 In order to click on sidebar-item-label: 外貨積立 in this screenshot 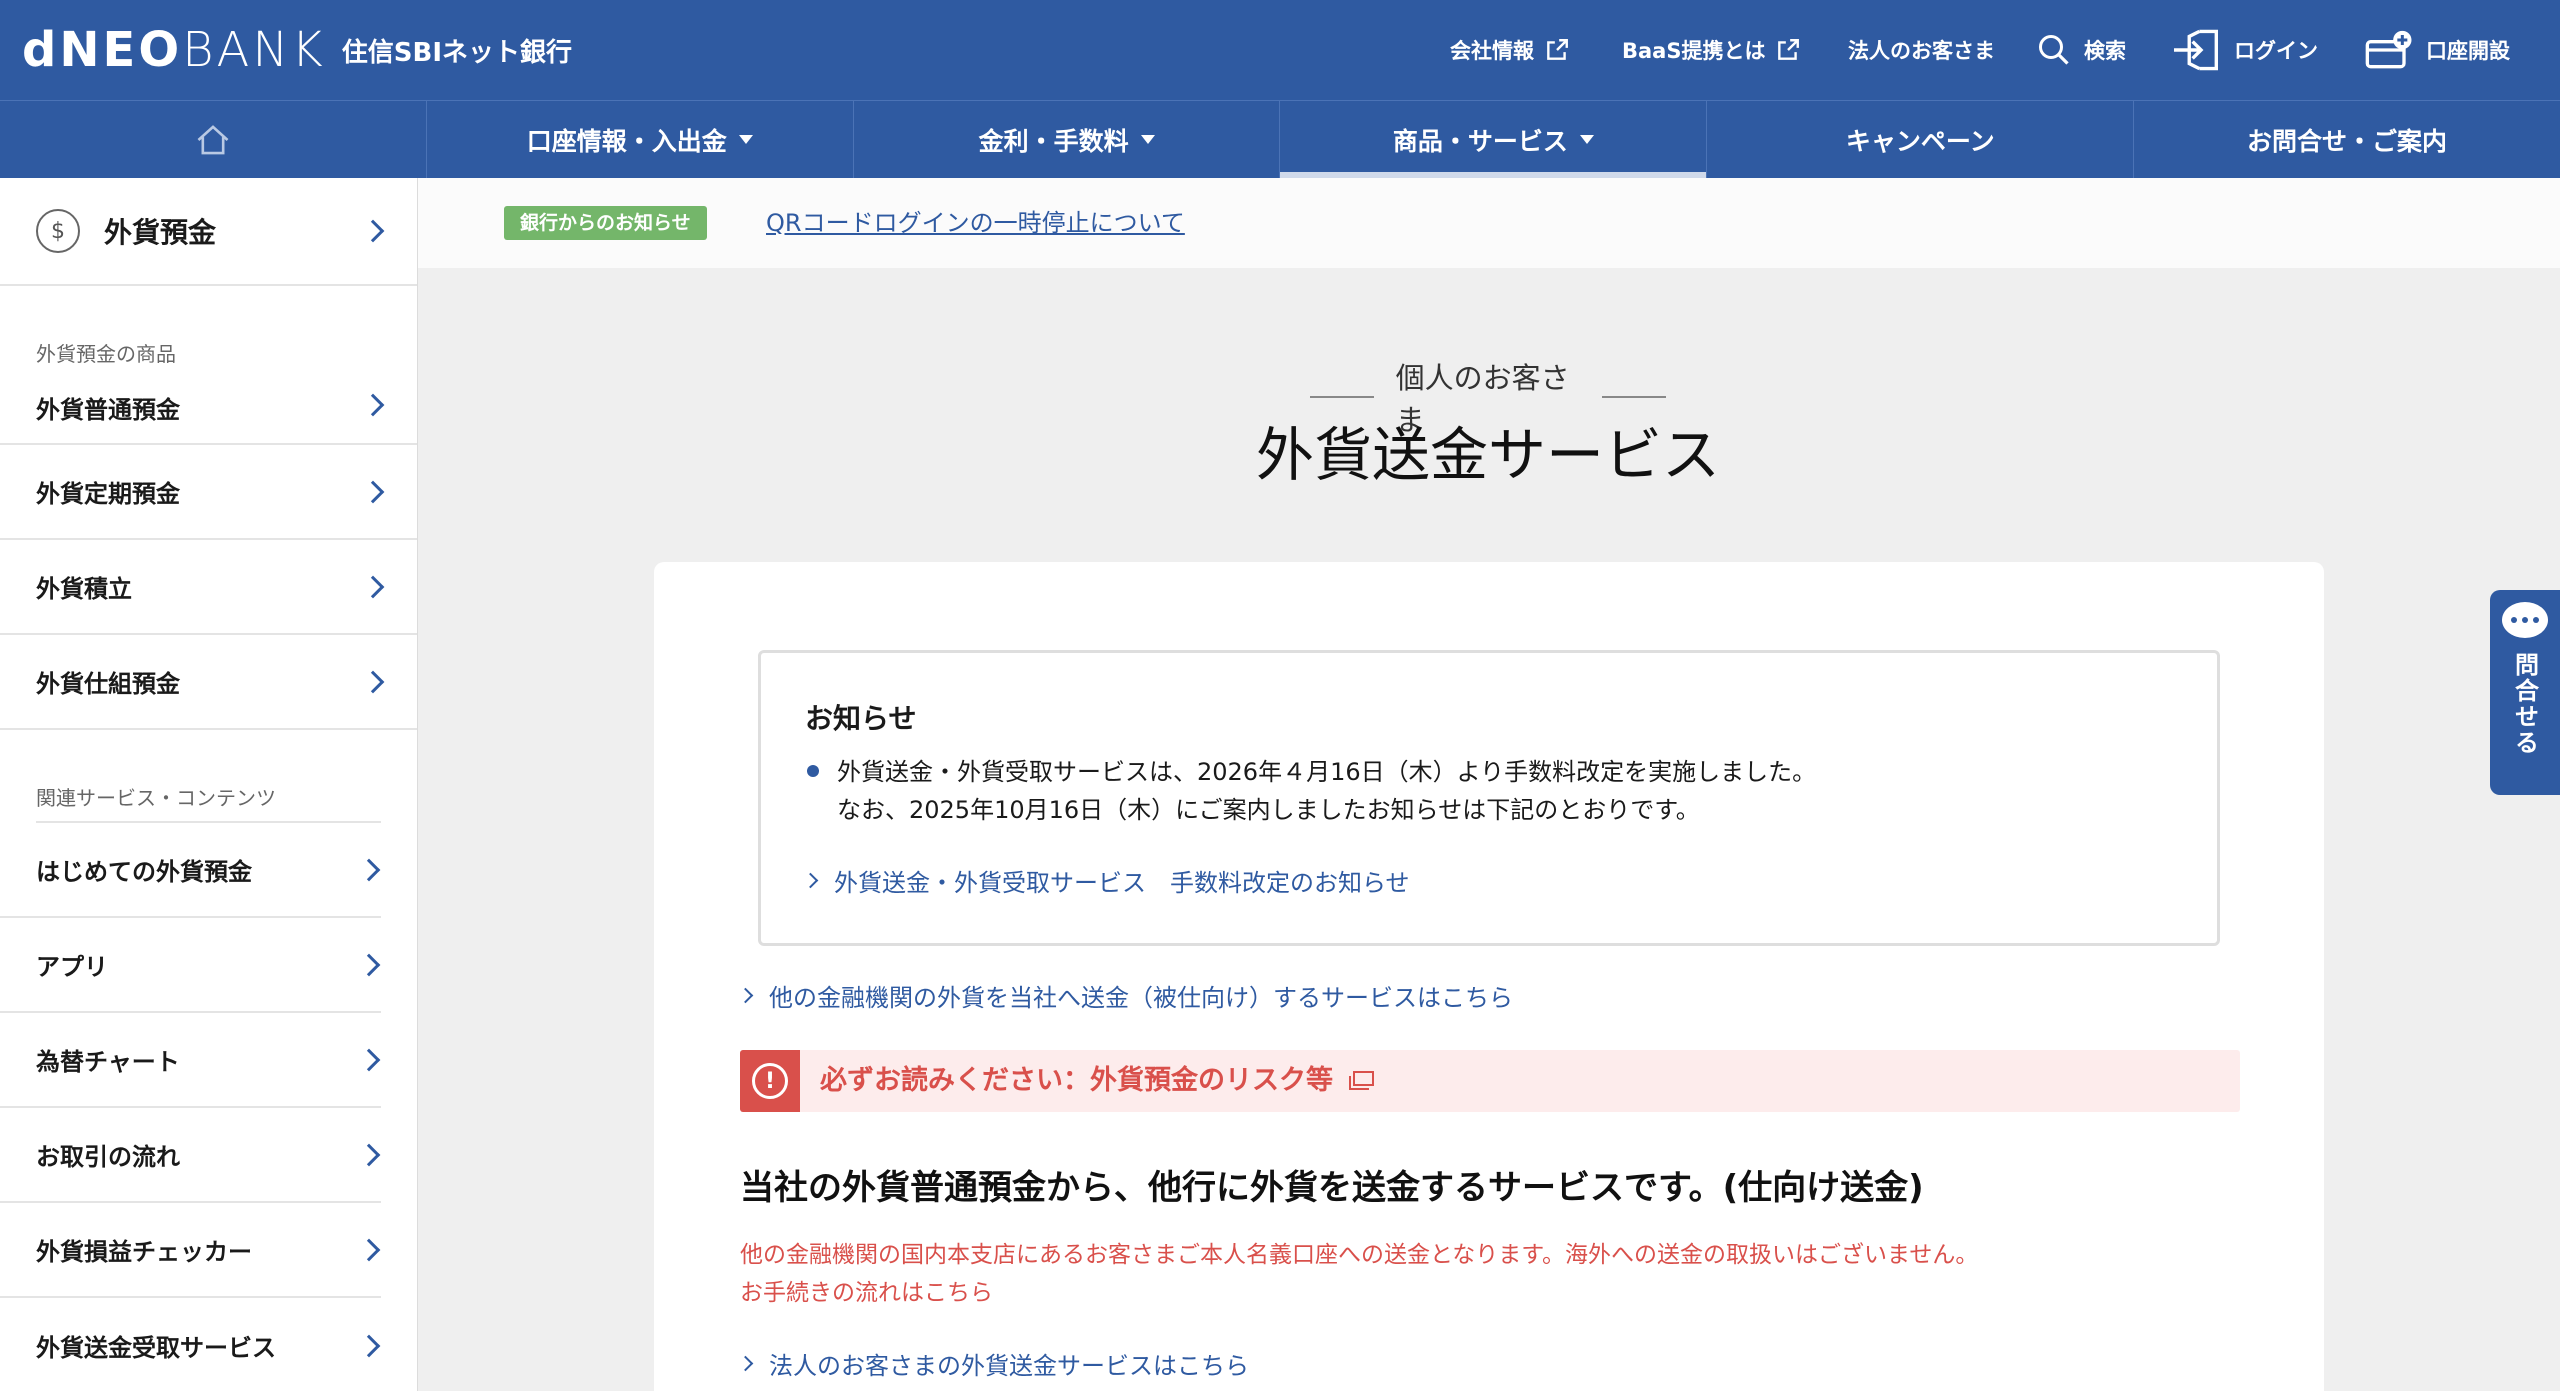, I will do `click(84, 589)`.